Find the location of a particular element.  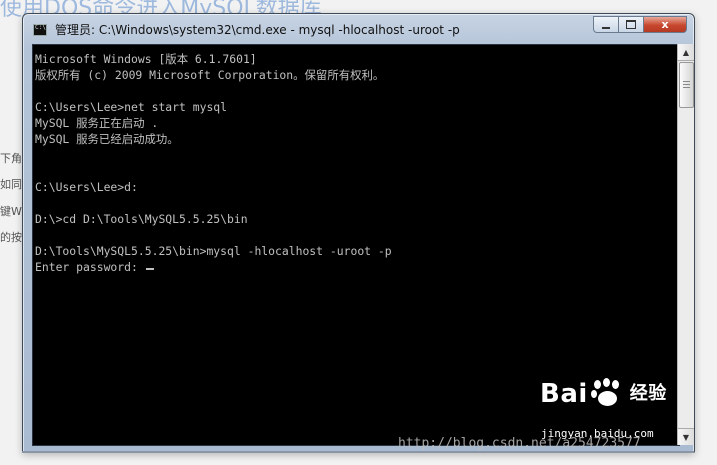

scrollbar-thumb is located at coordinates (686, 85).